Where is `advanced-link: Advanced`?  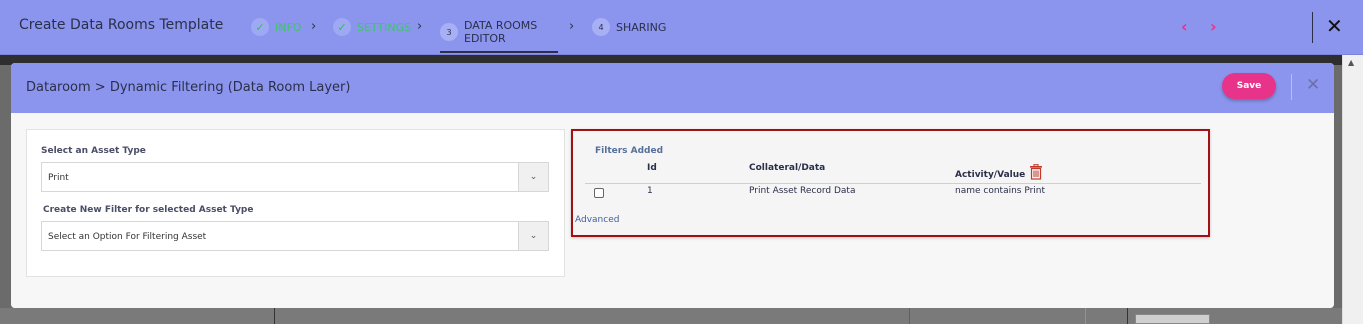
advanced-link: Advanced is located at coordinates (597, 220).